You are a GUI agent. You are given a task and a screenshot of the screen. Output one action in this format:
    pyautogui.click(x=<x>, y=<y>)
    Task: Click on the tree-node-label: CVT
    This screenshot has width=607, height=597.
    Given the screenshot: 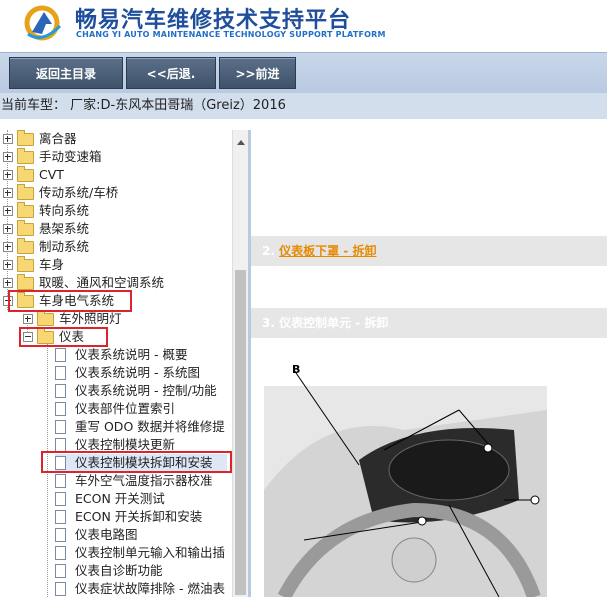 What is the action you would take?
    pyautogui.click(x=51, y=174)
    